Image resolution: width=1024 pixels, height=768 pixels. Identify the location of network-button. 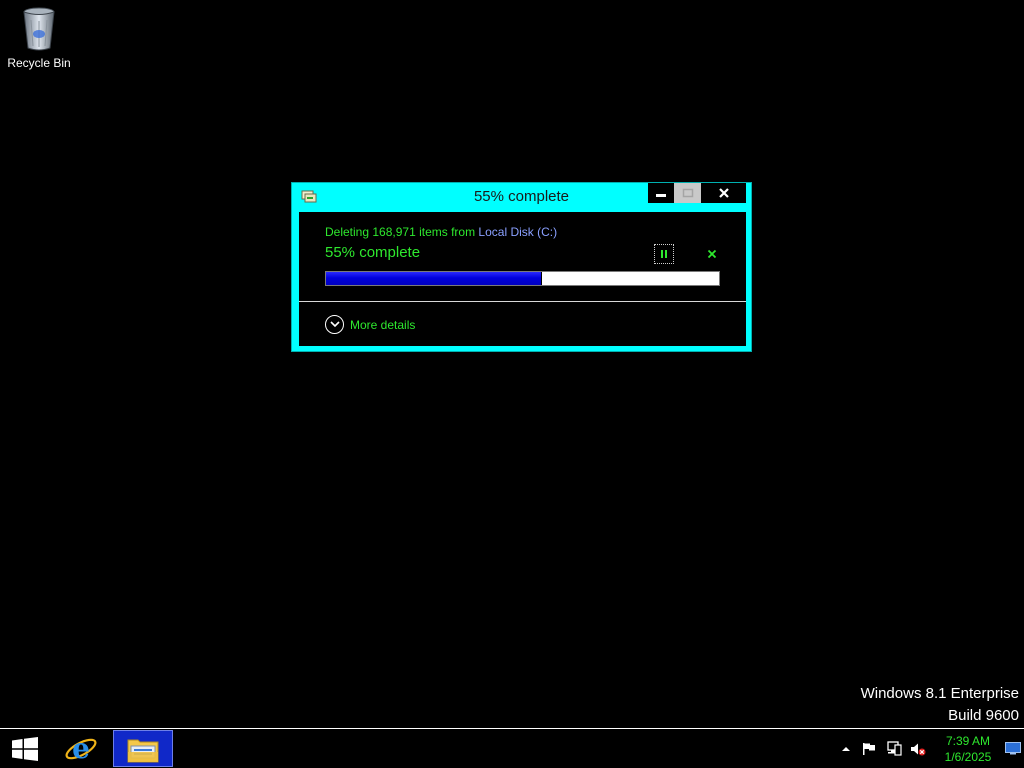
(894, 748).